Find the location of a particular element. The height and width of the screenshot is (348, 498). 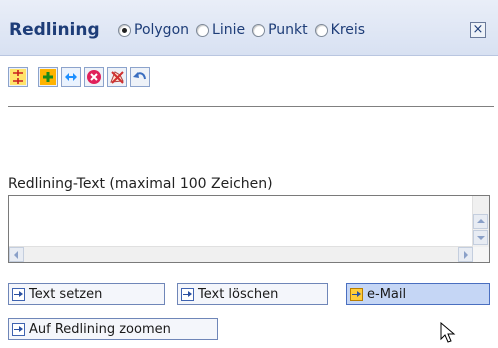

radio-label-punkt: Punkt is located at coordinates (288, 30).